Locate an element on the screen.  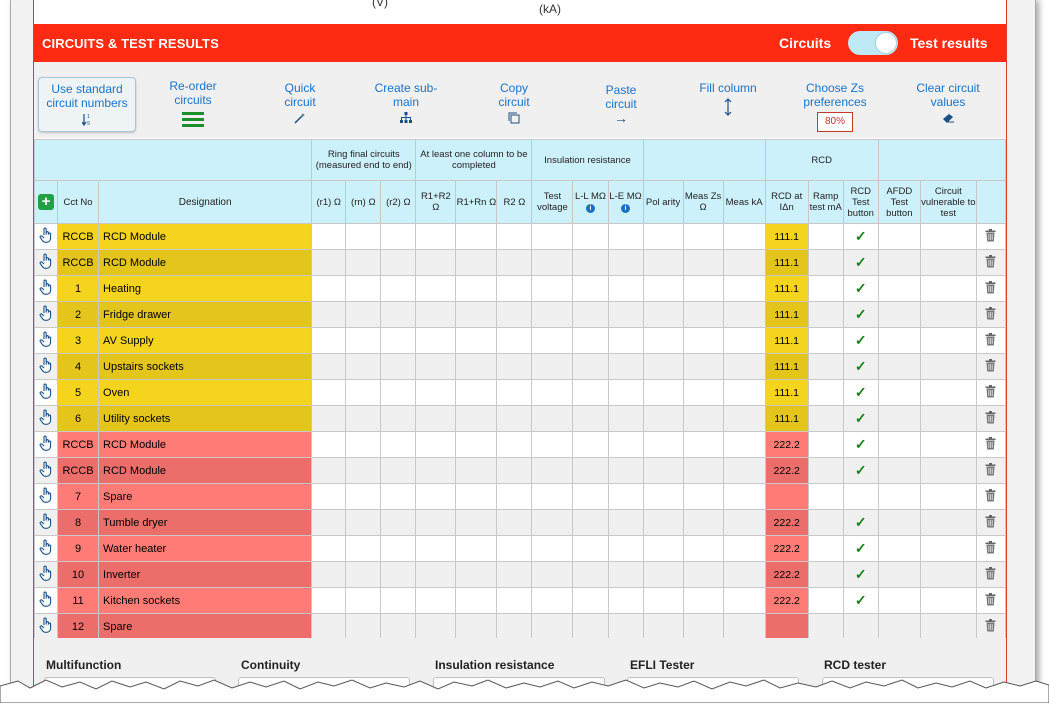
cell-cct-no: 7 is located at coordinates (78, 496).